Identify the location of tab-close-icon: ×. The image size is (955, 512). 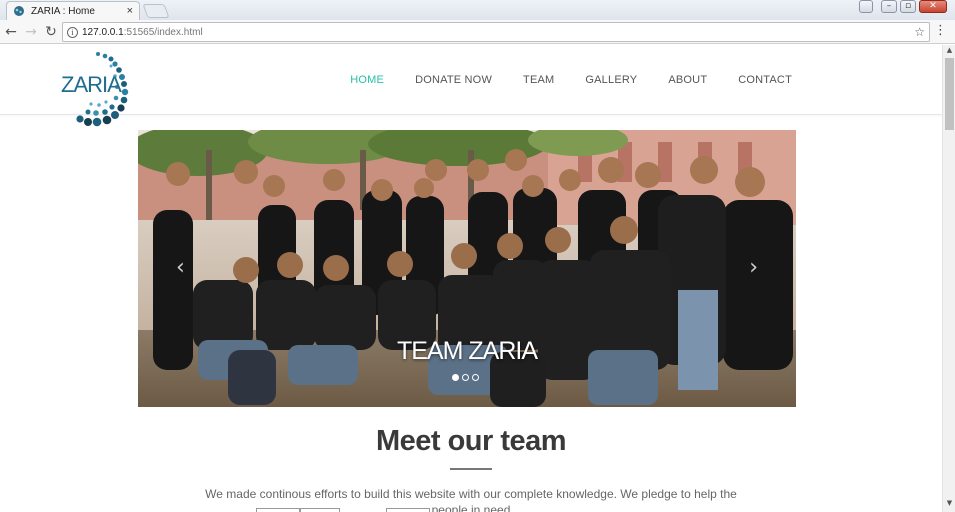
(130, 11).